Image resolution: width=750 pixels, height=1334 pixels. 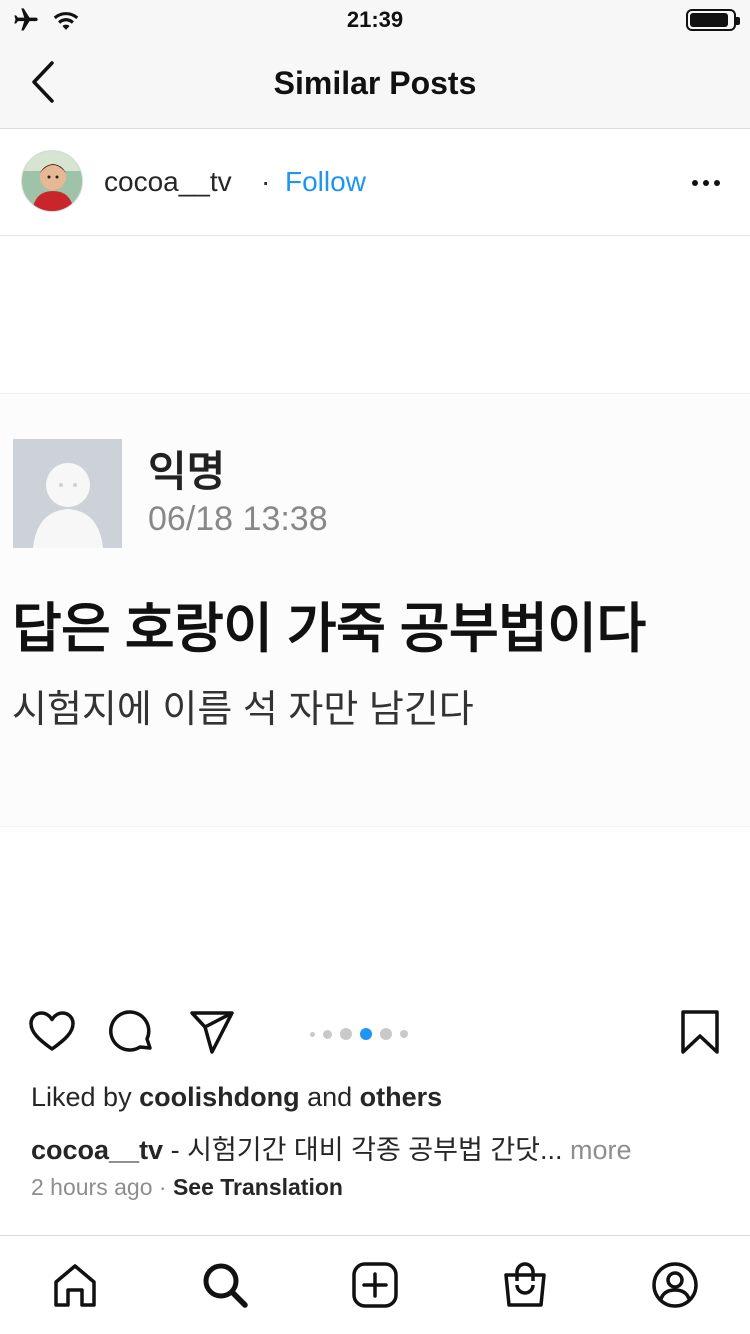 I want to click on post-meta: 2 hours ago · See Translation, so click(x=187, y=1187).